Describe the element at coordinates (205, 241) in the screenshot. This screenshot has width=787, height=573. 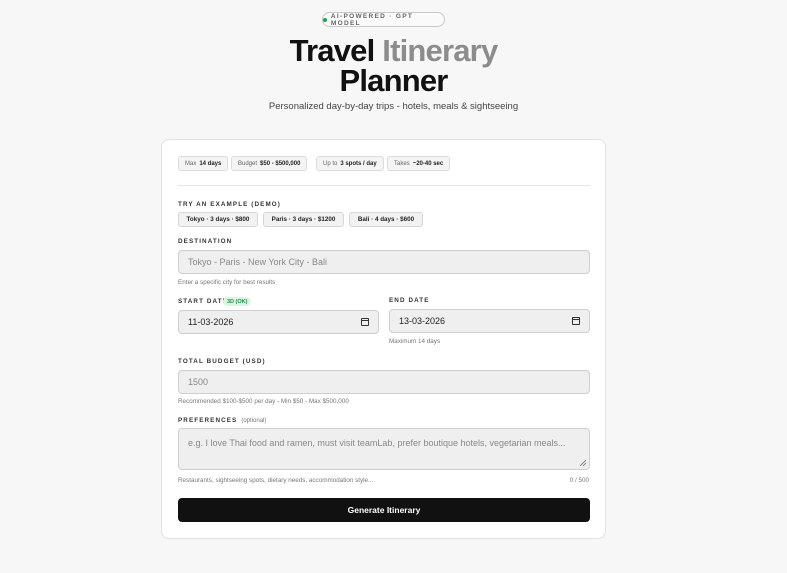
I see `destination-label: DESTINATION` at that location.